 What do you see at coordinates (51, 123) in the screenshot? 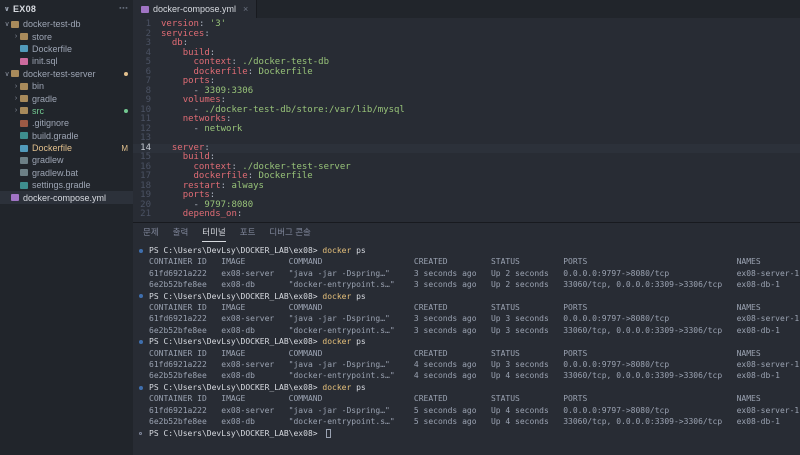
I see `file-label: .gitignore` at bounding box center [51, 123].